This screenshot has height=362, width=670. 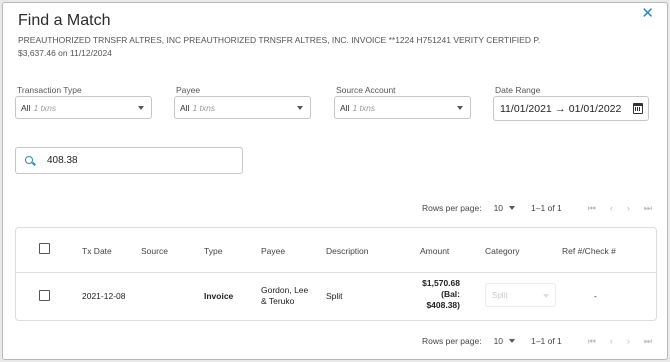 I want to click on calendar-icon, so click(x=638, y=108).